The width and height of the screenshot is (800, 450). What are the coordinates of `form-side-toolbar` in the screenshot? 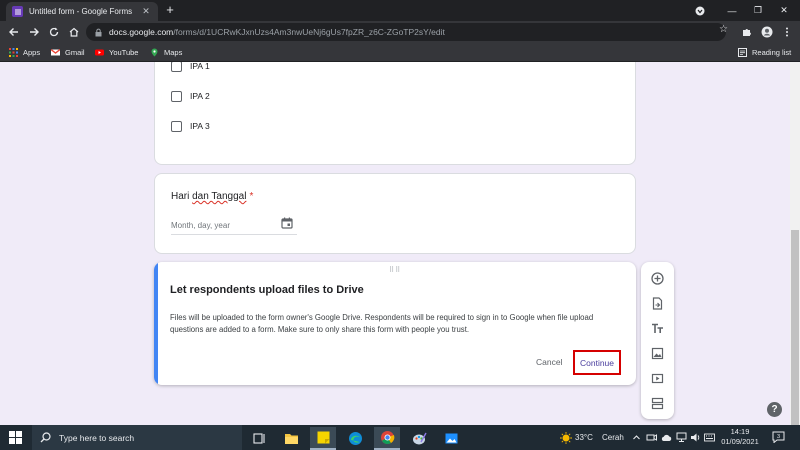 It's located at (657, 340).